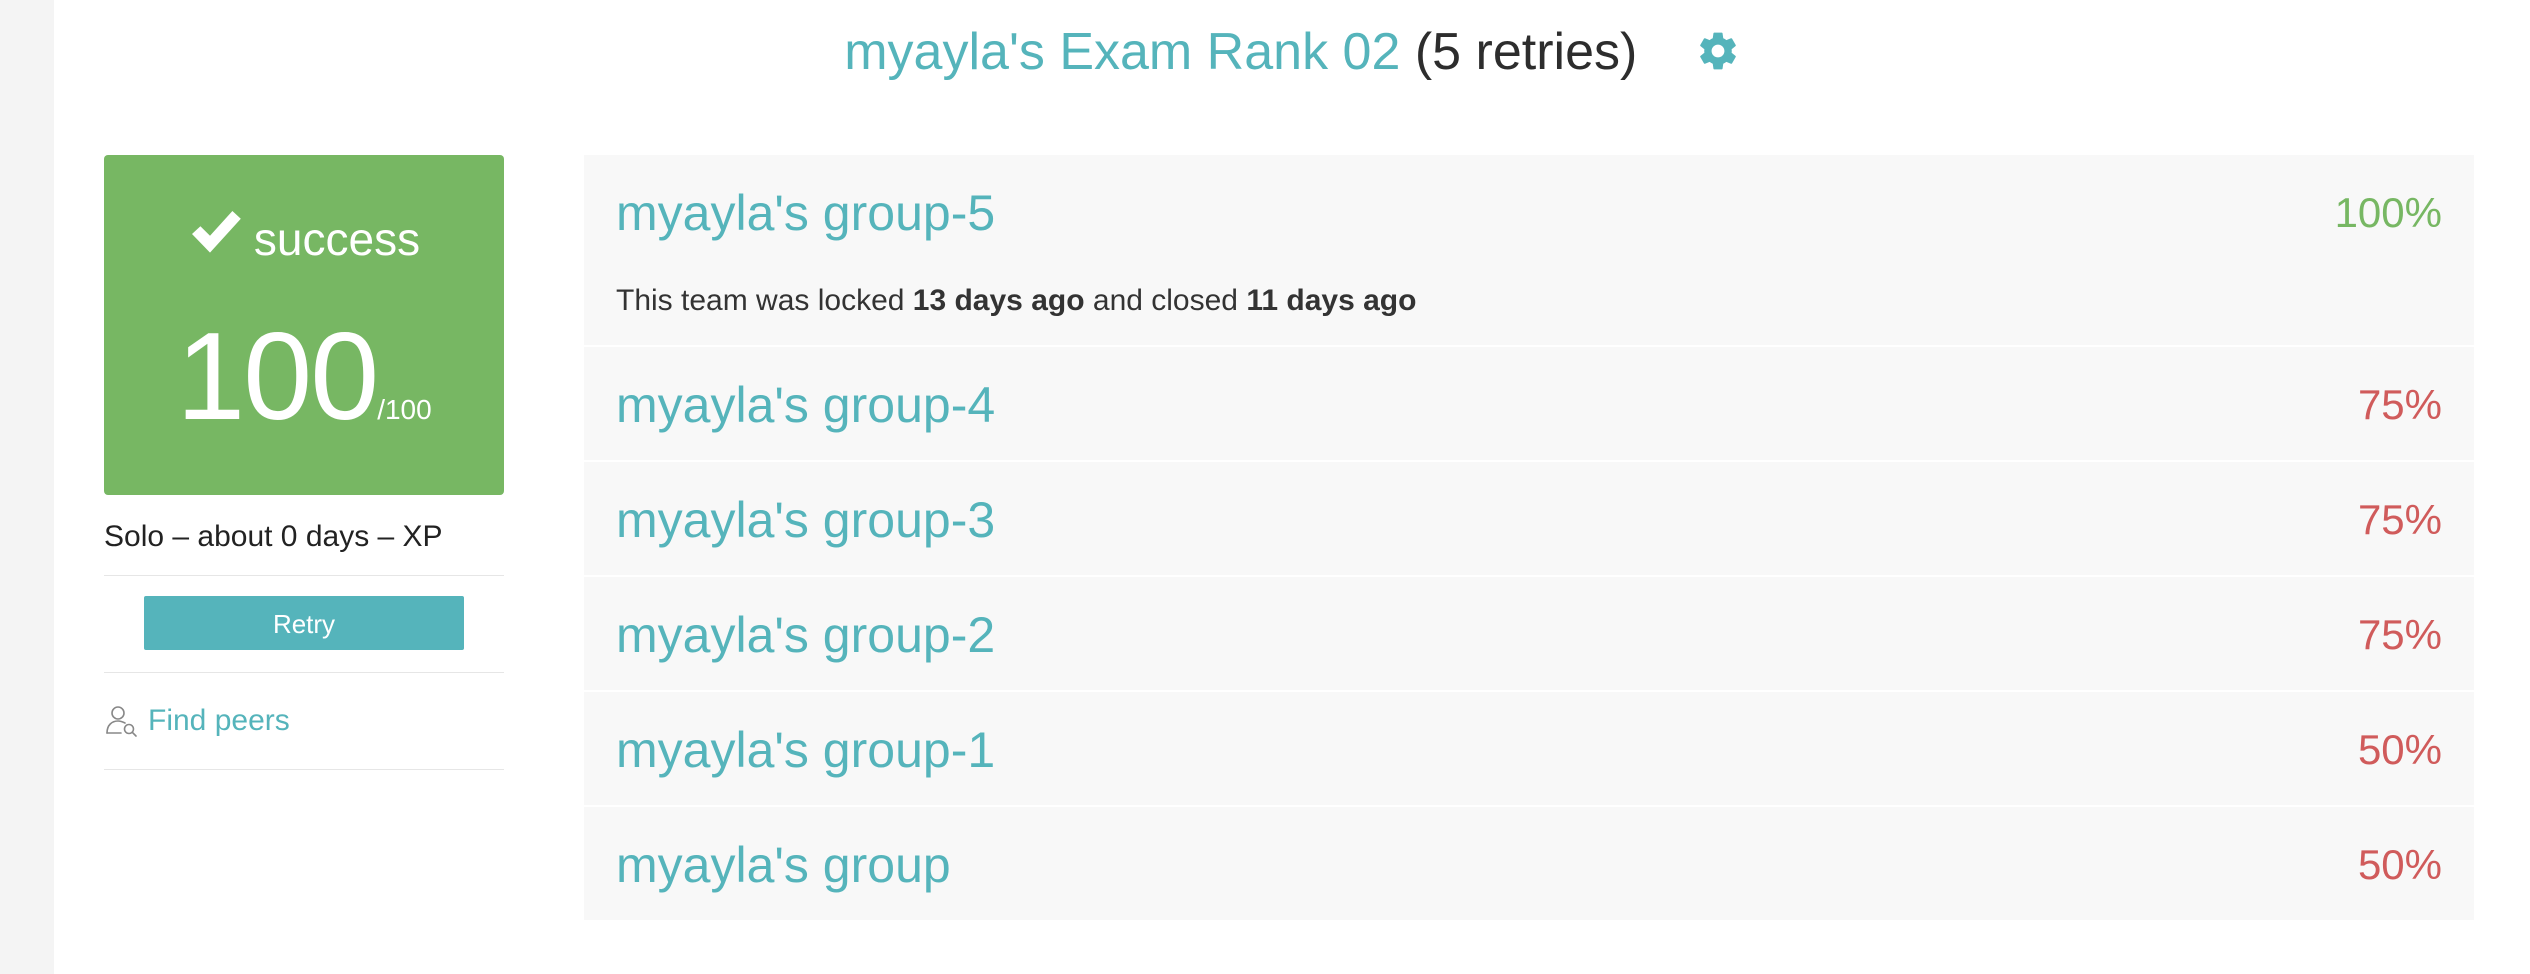 This screenshot has height=974, width=2530. Describe the element at coordinates (764, 300) in the screenshot. I see `note-prefix: This team was locked` at that location.